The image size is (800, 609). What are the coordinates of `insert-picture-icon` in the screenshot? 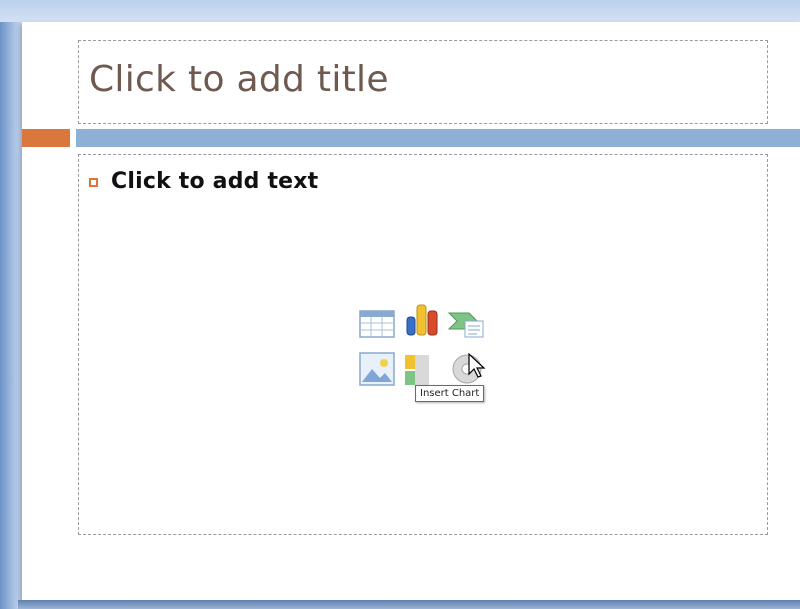 It's located at (377, 369).